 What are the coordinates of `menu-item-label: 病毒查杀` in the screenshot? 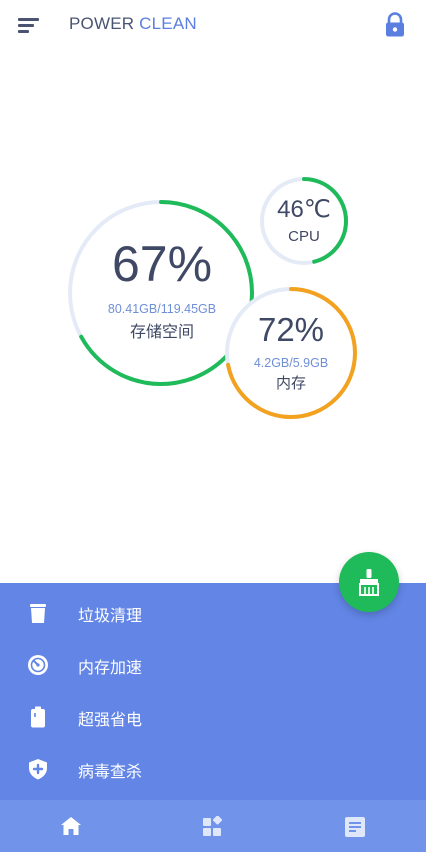 It's located at (110, 771).